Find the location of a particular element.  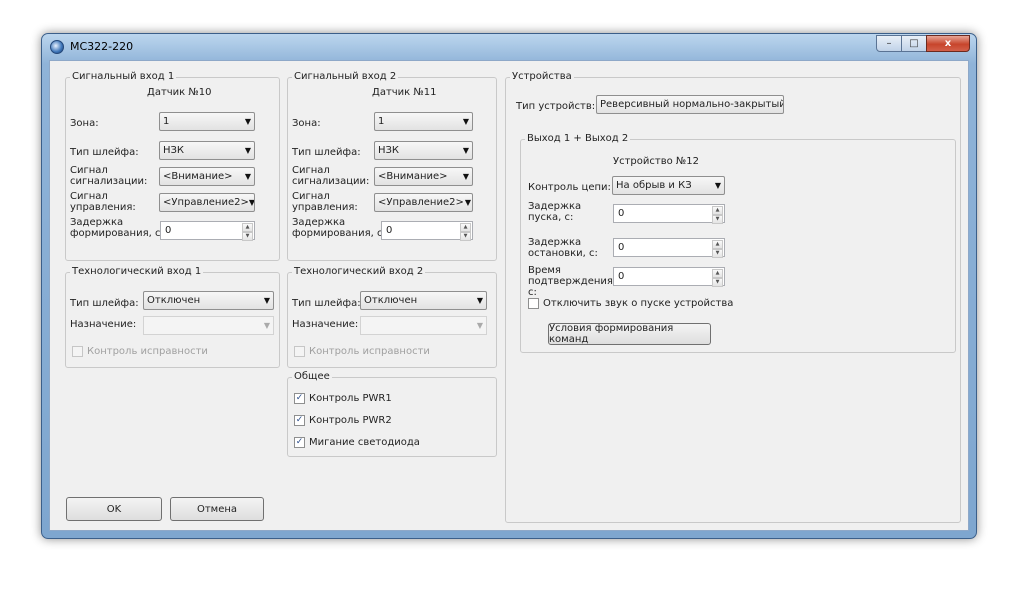

device-label: Устройство №12 is located at coordinates (656, 161).